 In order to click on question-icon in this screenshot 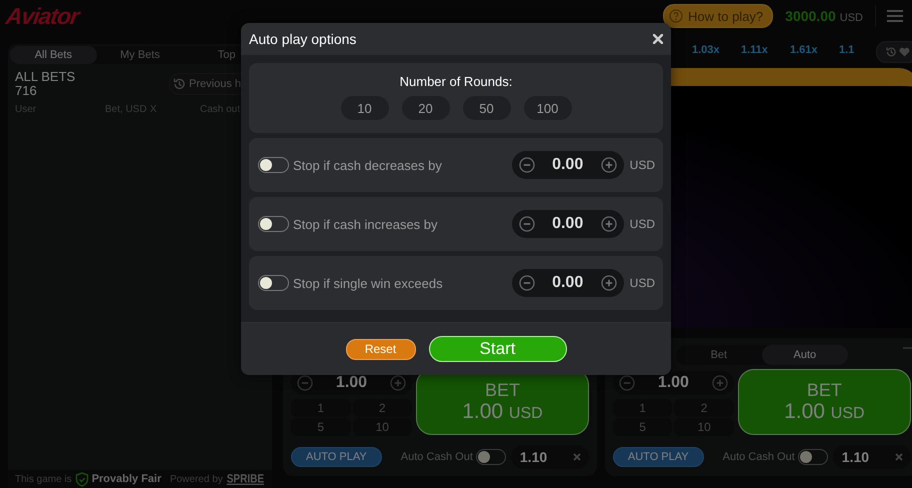, I will do `click(676, 16)`.